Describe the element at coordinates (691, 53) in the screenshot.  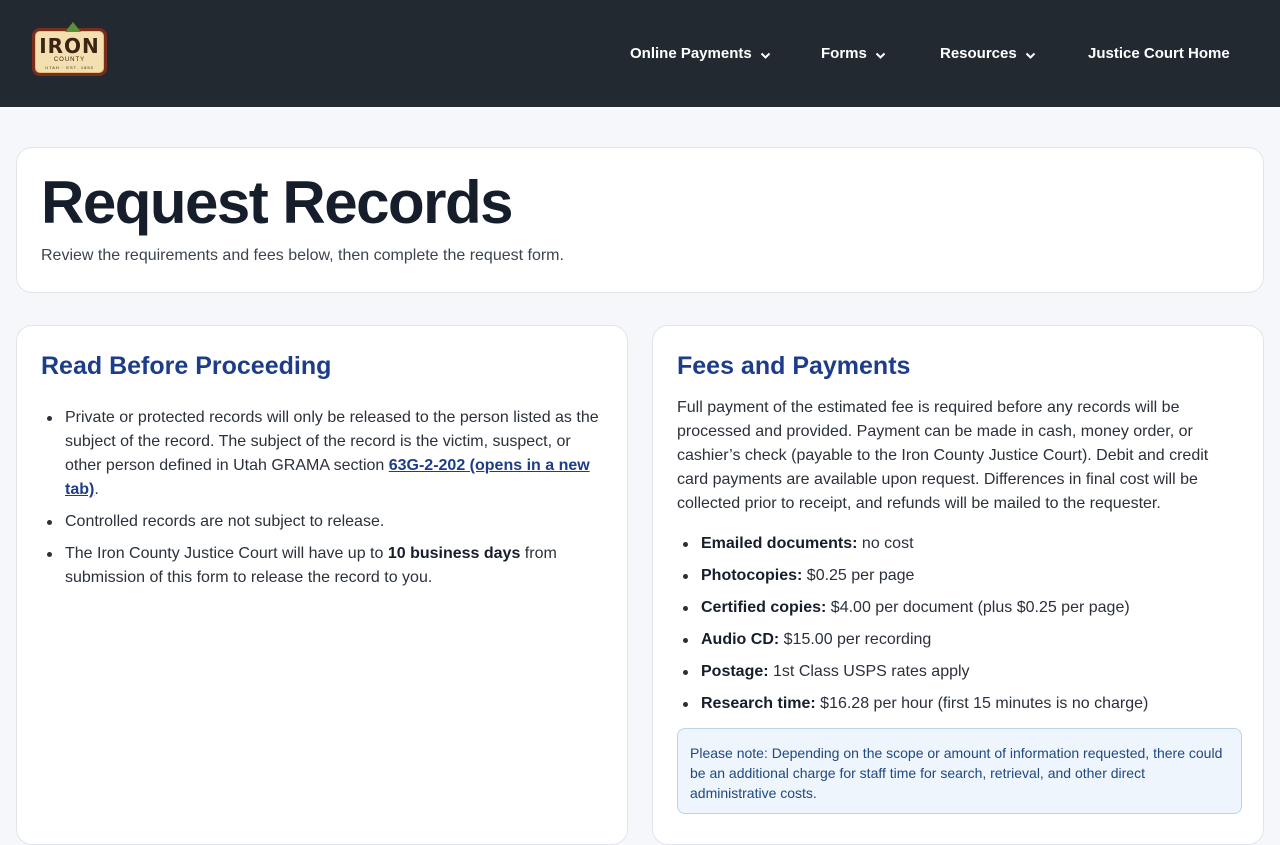
I see `nav-online-payments-label: Online Payments` at that location.